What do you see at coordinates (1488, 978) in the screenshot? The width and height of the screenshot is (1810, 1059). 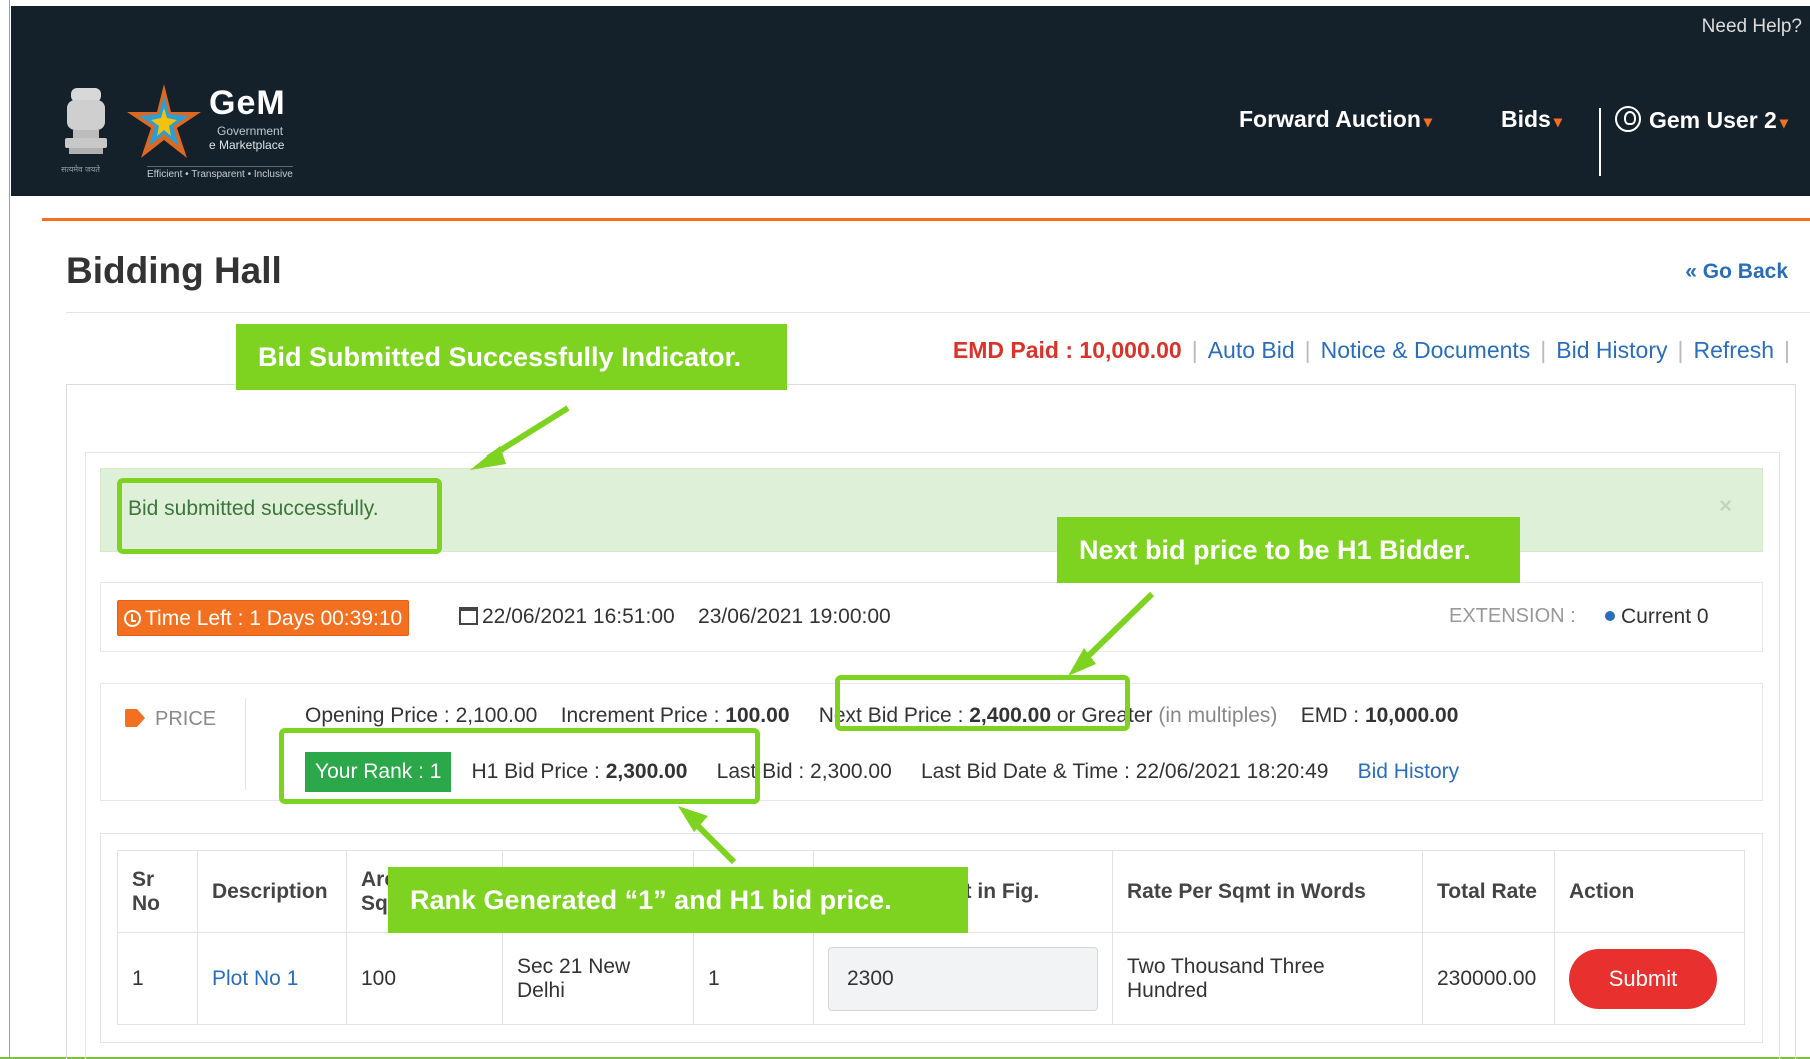 I see `cell-total: 230000.00` at bounding box center [1488, 978].